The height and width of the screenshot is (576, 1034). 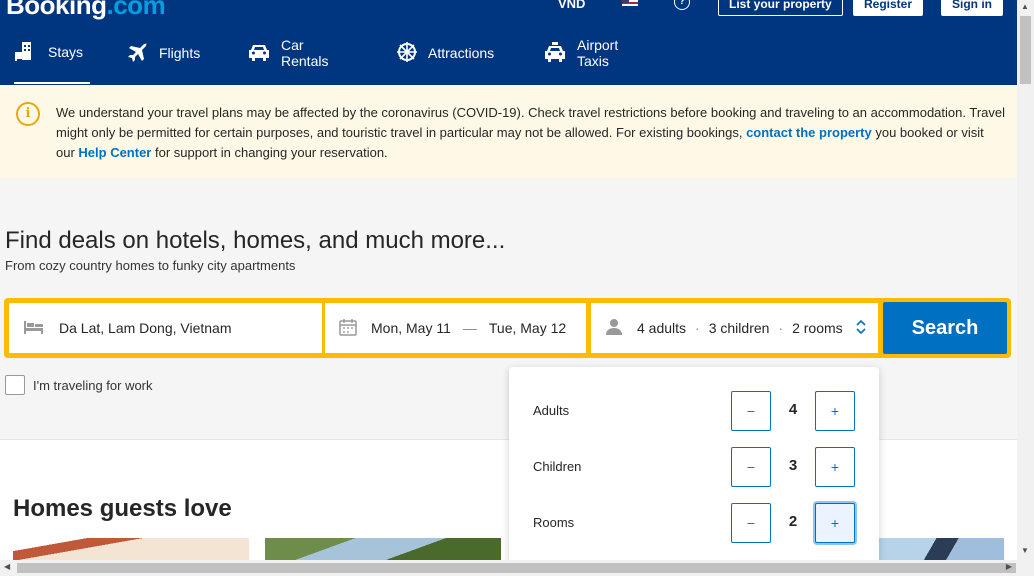 What do you see at coordinates (1025, 6) in the screenshot?
I see `scroll-up-icon: ▲` at bounding box center [1025, 6].